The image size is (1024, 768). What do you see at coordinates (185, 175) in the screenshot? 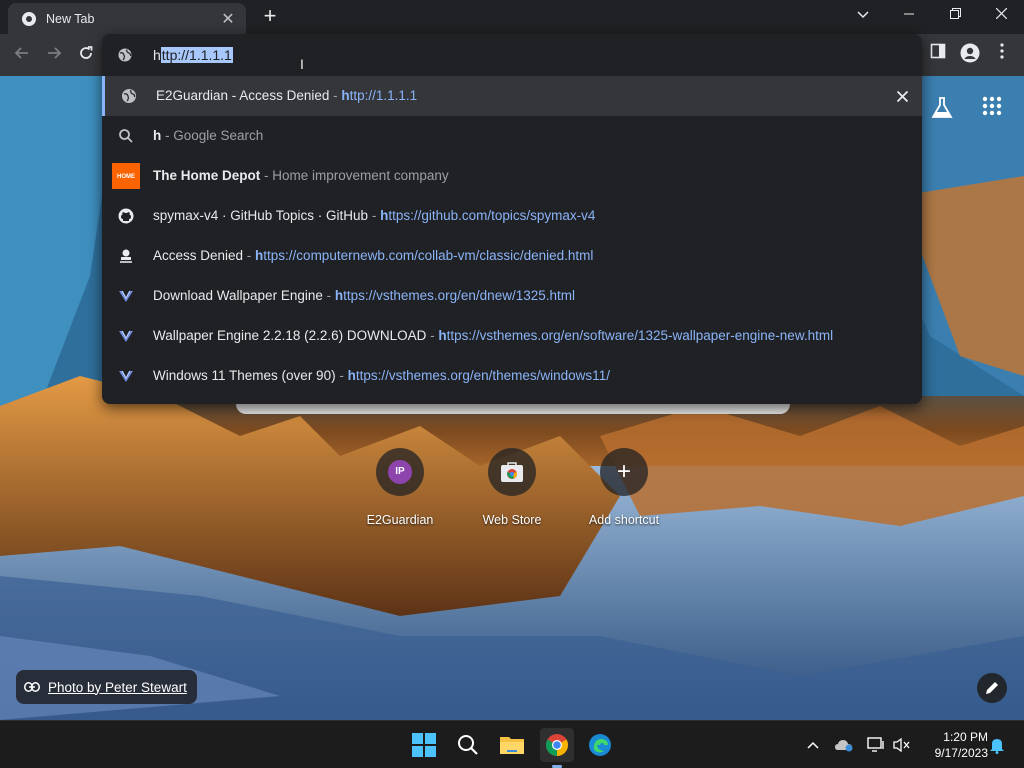
I see `match-highlight: H` at bounding box center [185, 175].